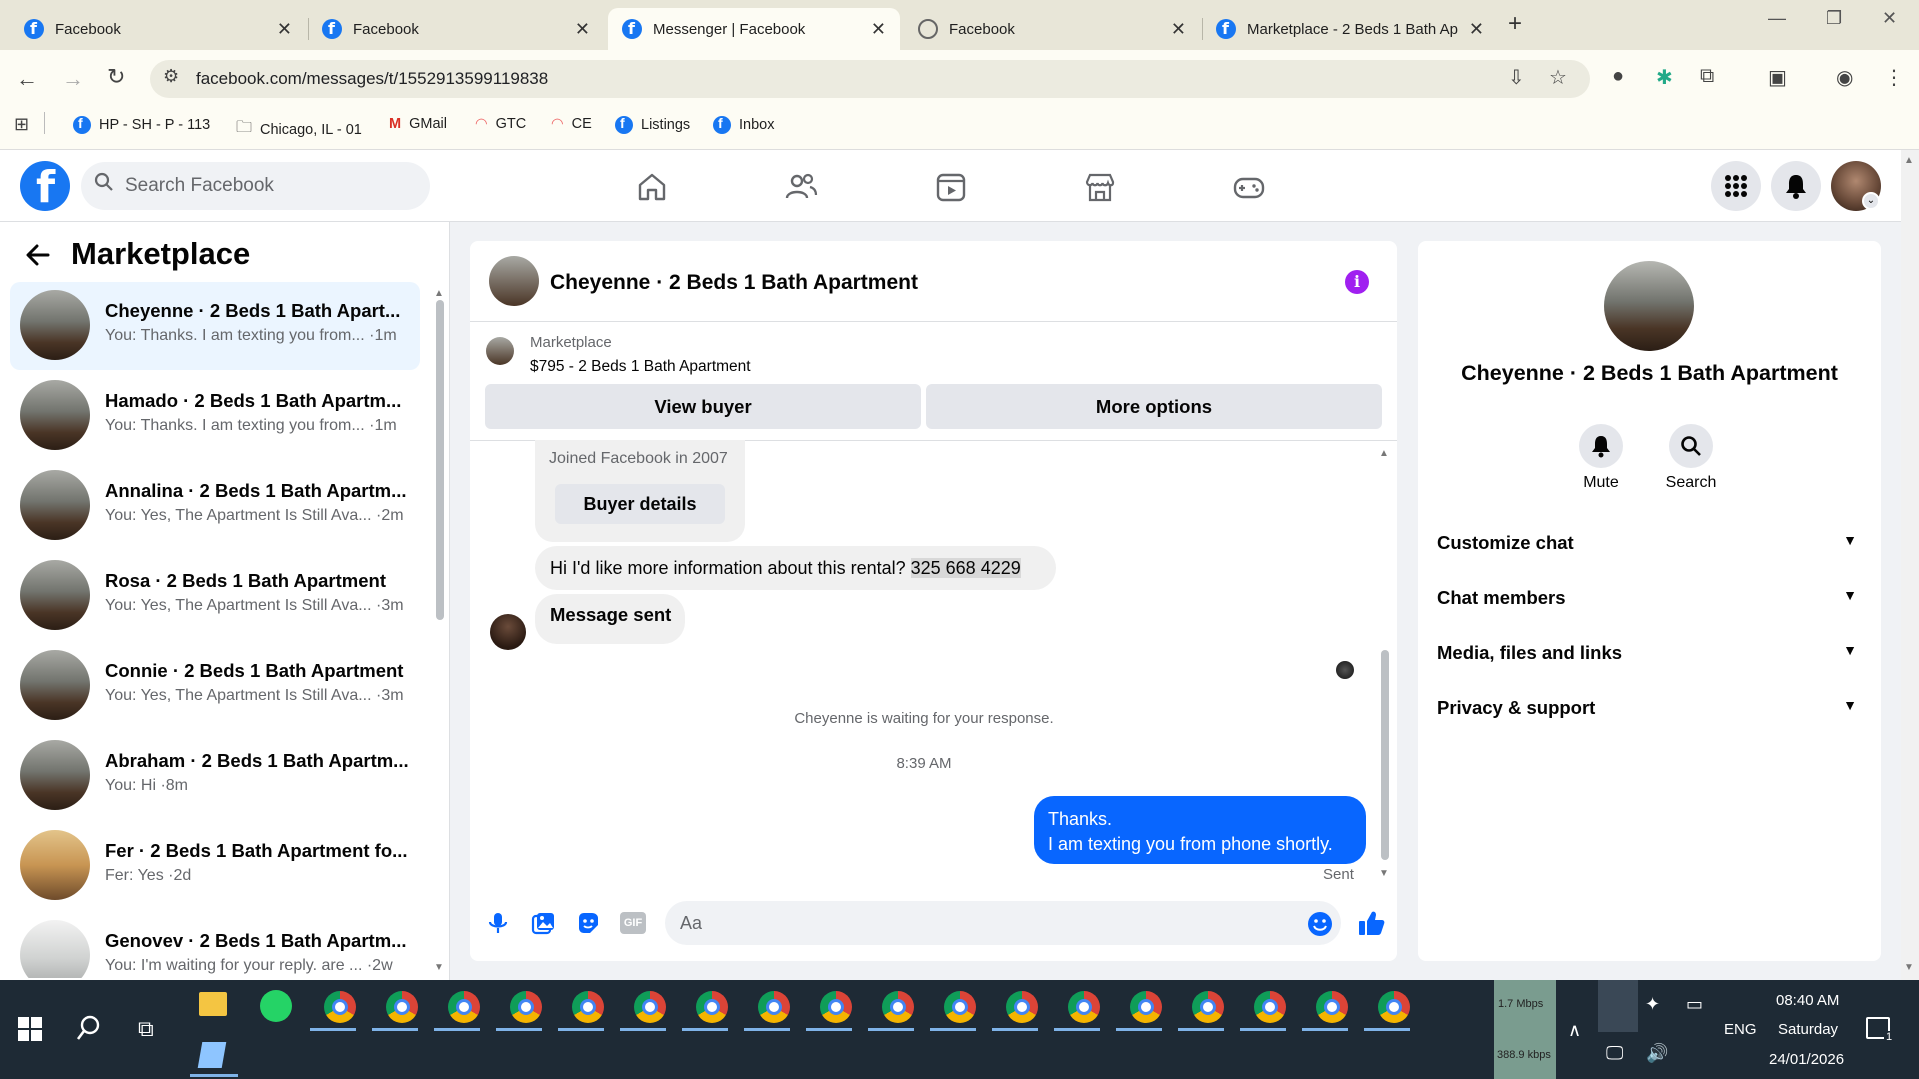 Image resolution: width=1919 pixels, height=1079 pixels. Describe the element at coordinates (633, 923) in the screenshot. I see `gif-icon: GIF` at that location.